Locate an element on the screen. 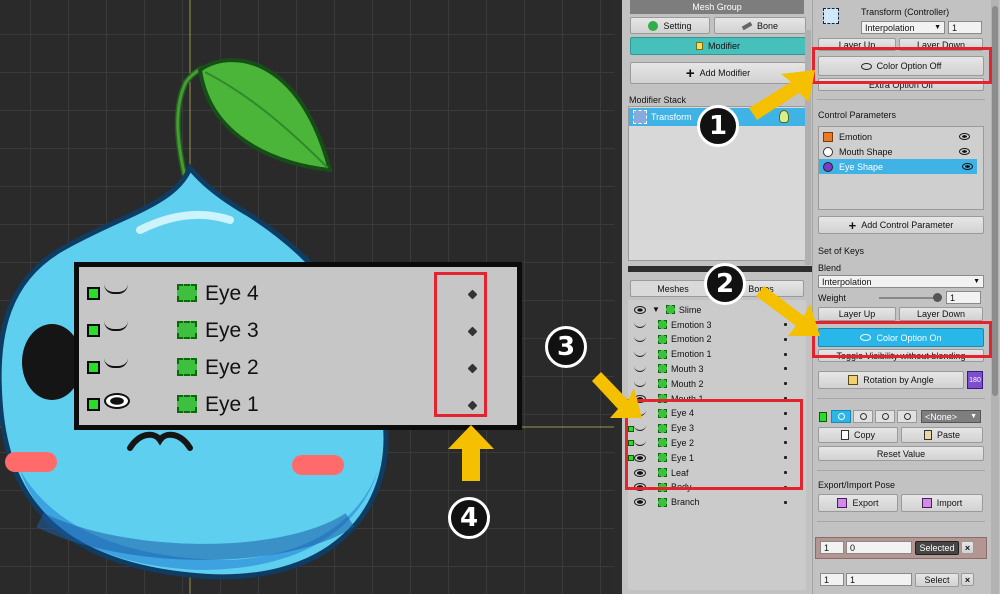 This screenshot has width=1000, height=594. reset-value-button: Reset Value is located at coordinates (901, 453).